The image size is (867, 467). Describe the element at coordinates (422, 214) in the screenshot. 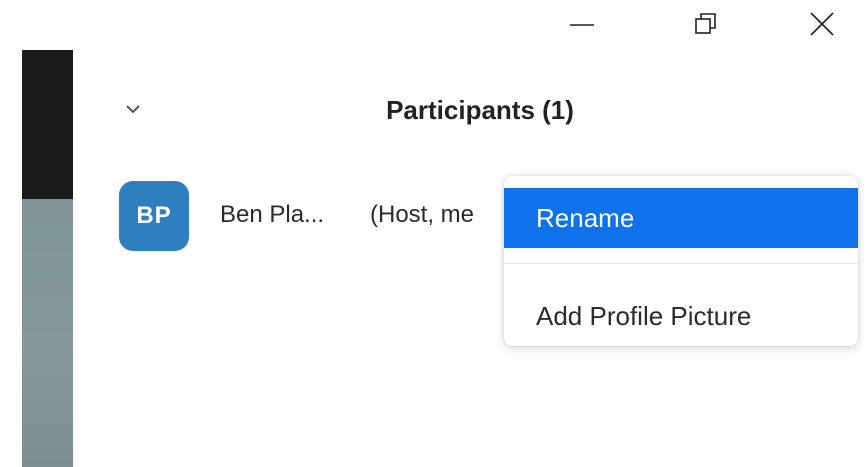

I see `participant-role: (Host, me` at that location.